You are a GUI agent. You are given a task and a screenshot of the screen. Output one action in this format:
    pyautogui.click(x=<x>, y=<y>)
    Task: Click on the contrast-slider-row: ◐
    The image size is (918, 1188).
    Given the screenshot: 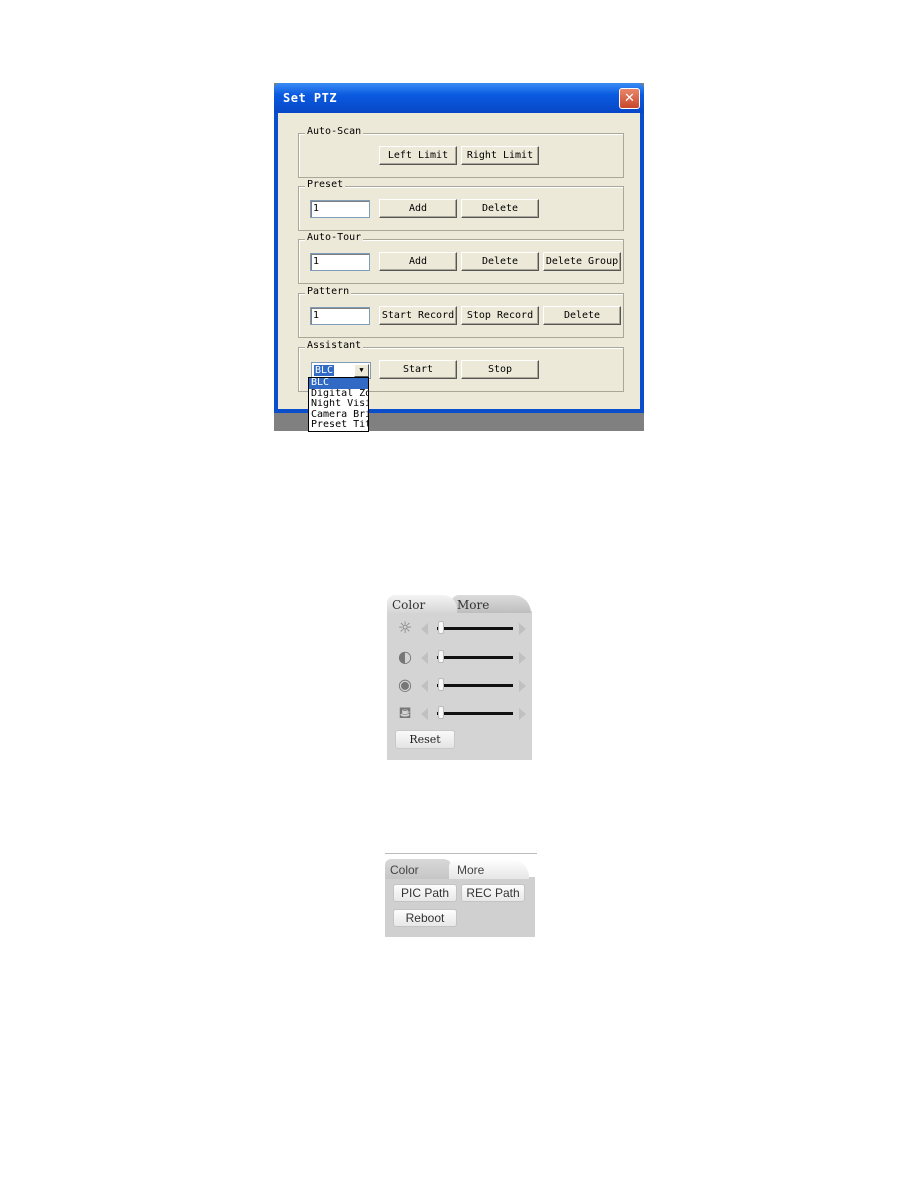 What is the action you would take?
    pyautogui.click(x=463, y=657)
    